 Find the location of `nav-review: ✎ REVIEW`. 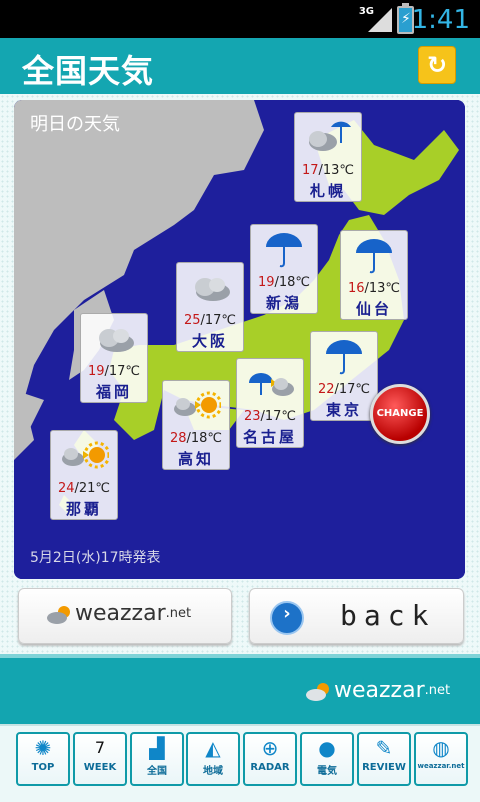

nav-review: ✎ REVIEW is located at coordinates (384, 759).